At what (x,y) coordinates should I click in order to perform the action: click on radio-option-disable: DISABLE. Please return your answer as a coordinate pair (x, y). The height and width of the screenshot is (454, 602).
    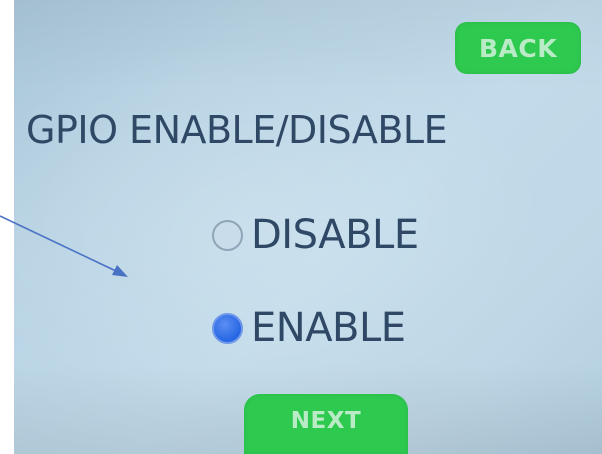
    Looking at the image, I should click on (315, 235).